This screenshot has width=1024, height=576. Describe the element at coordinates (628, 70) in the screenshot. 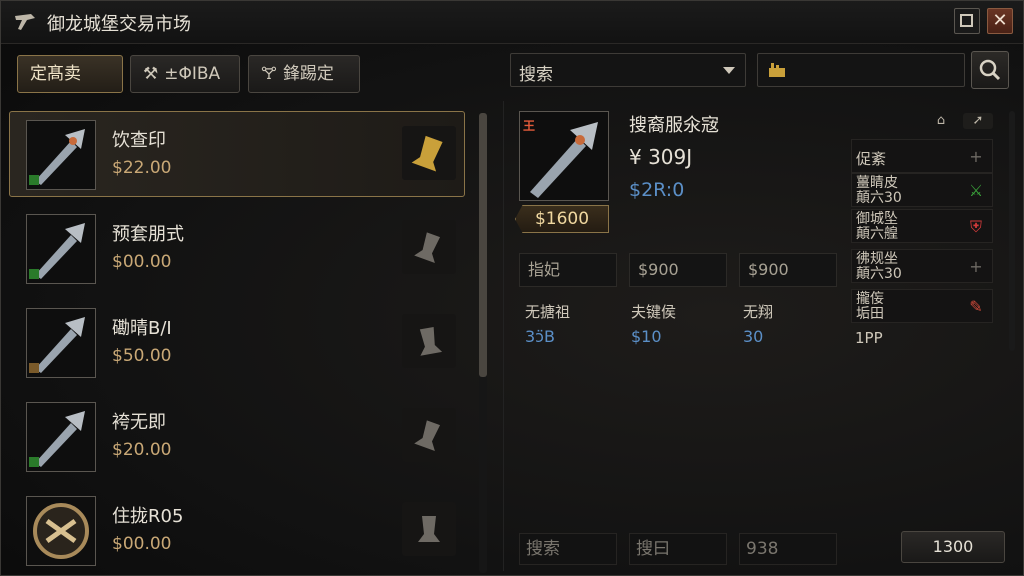

I see `search-dropdown: 搜索` at that location.